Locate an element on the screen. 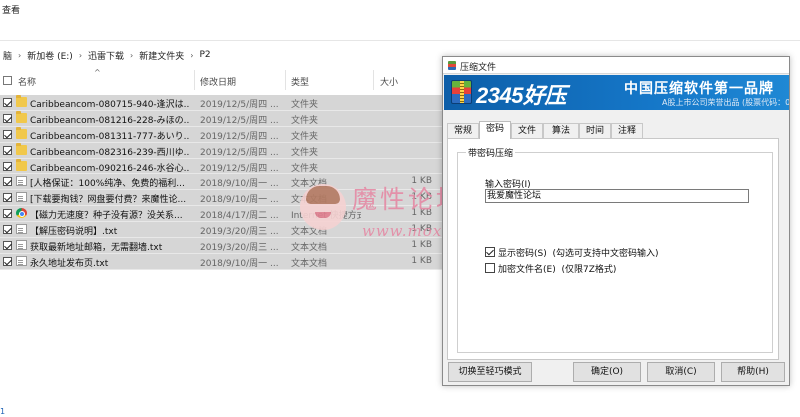 This screenshot has height=417, width=800. tab-files: 文件 is located at coordinates (527, 130).